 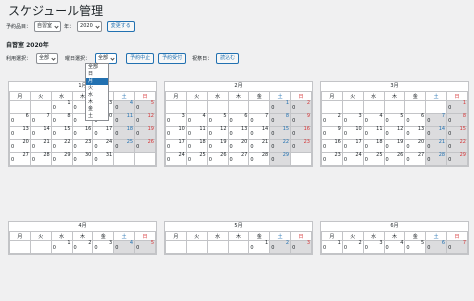 What do you see at coordinates (228, 58) in the screenshot?
I see `load-button: 読込む` at bounding box center [228, 58].